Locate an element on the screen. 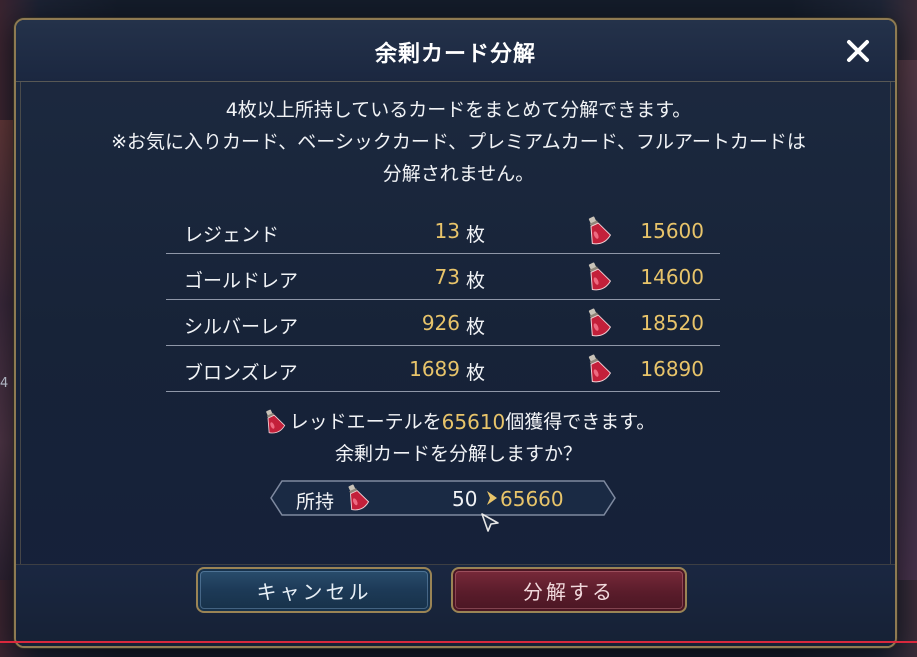 Image resolution: width=917 pixels, height=657 pixels. card-count: 13 is located at coordinates (447, 231).